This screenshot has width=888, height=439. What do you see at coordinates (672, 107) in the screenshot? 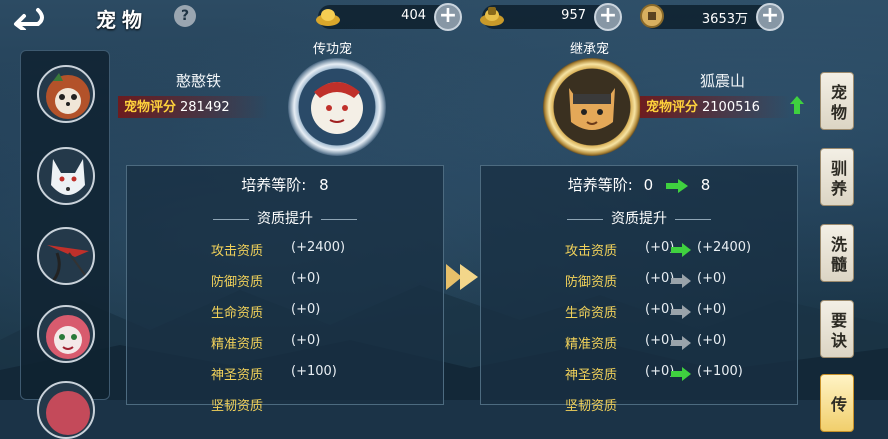
I see `receiver-score-label: 宠物评分` at bounding box center [672, 107].